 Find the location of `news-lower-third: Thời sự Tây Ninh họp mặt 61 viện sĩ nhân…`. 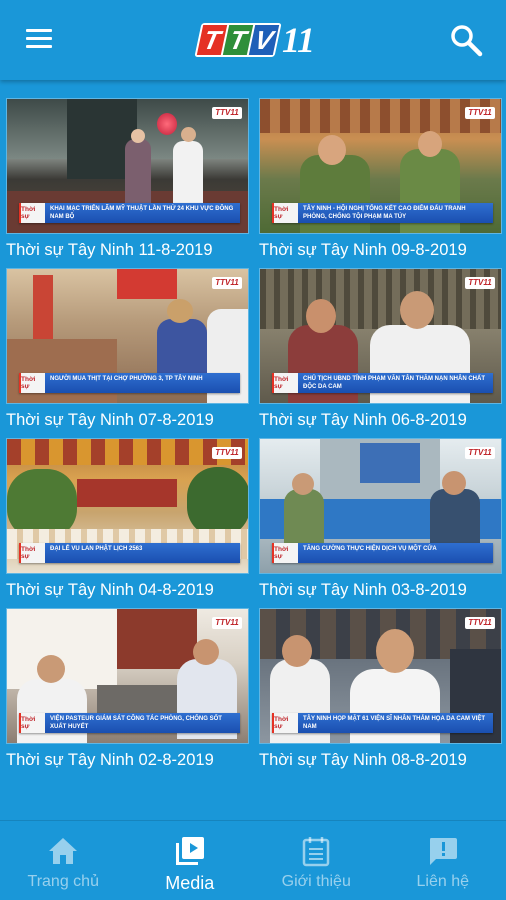

news-lower-third: Thời sự Tây Ninh họp mặt 61 viện sĩ nhân… is located at coordinates (382, 723).